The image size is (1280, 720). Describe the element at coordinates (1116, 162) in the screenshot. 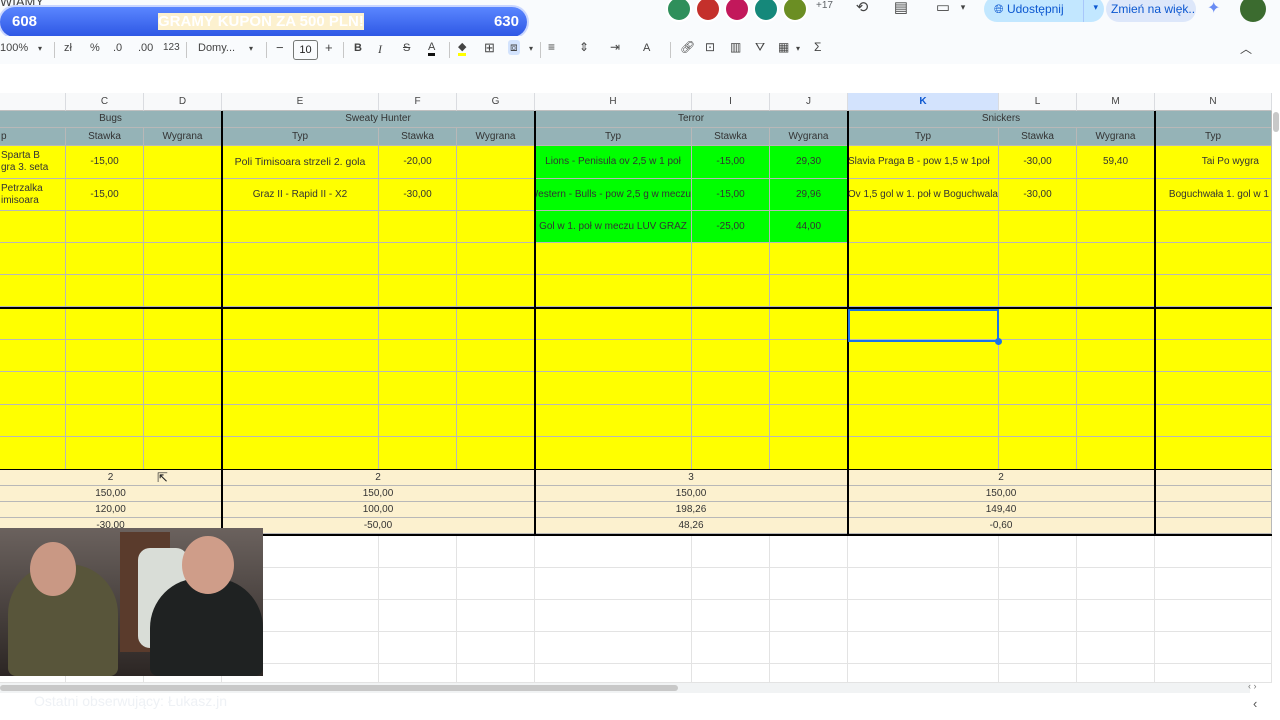

I see `win-cell: 59,40` at that location.